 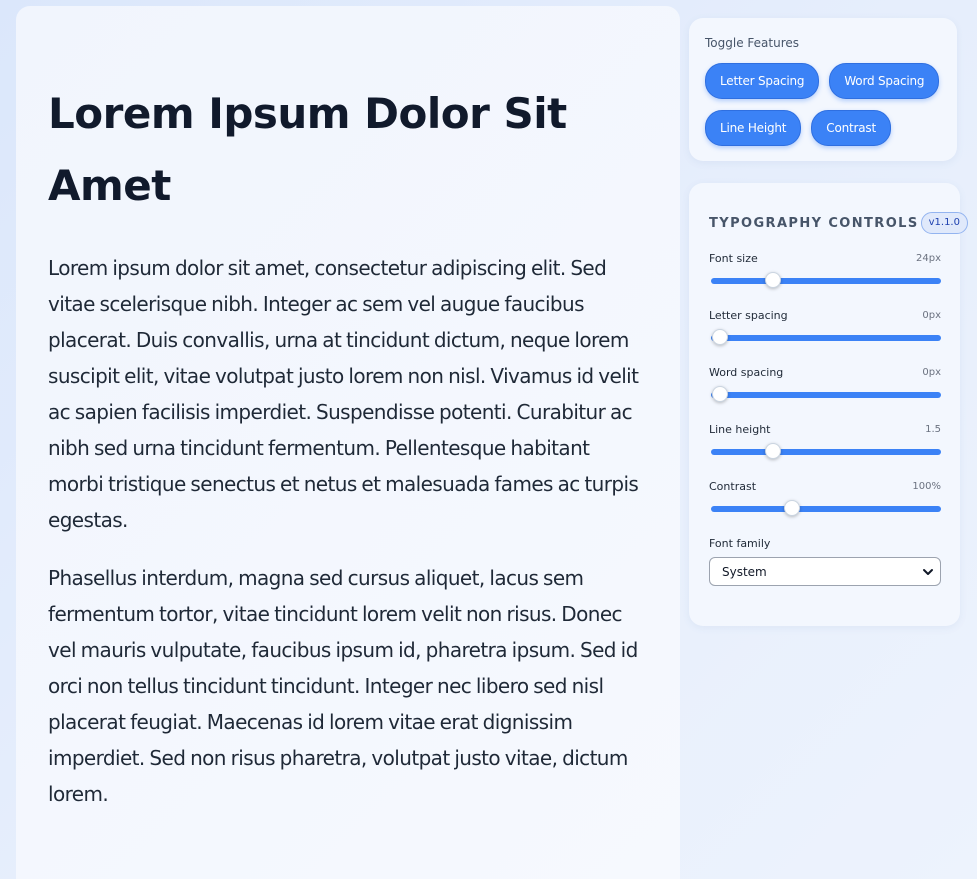 What do you see at coordinates (791, 508) in the screenshot?
I see `contrast-slider-thumb` at bounding box center [791, 508].